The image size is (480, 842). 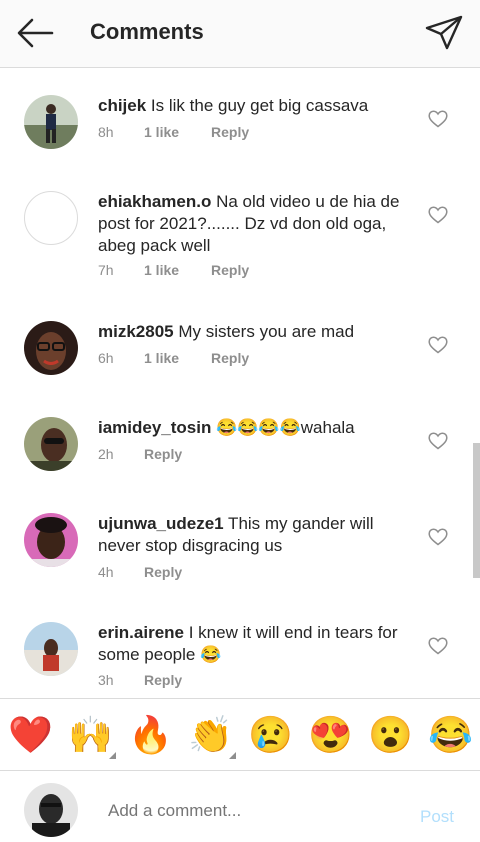 I want to click on emoji-surprised-button: 😮, so click(x=390, y=735).